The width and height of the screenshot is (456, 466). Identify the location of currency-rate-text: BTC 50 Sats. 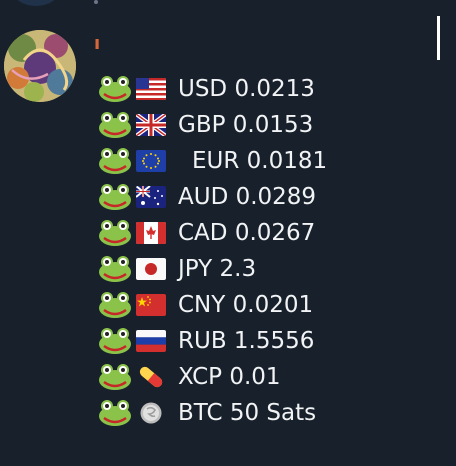
(247, 413).